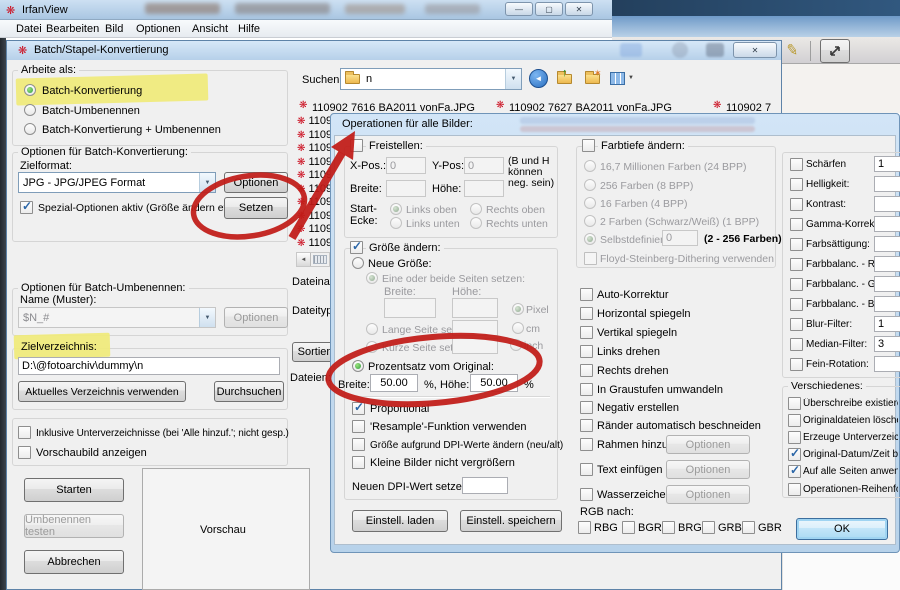  Describe the element at coordinates (794, 437) in the screenshot. I see `create-subdirs-checkbox` at that location.